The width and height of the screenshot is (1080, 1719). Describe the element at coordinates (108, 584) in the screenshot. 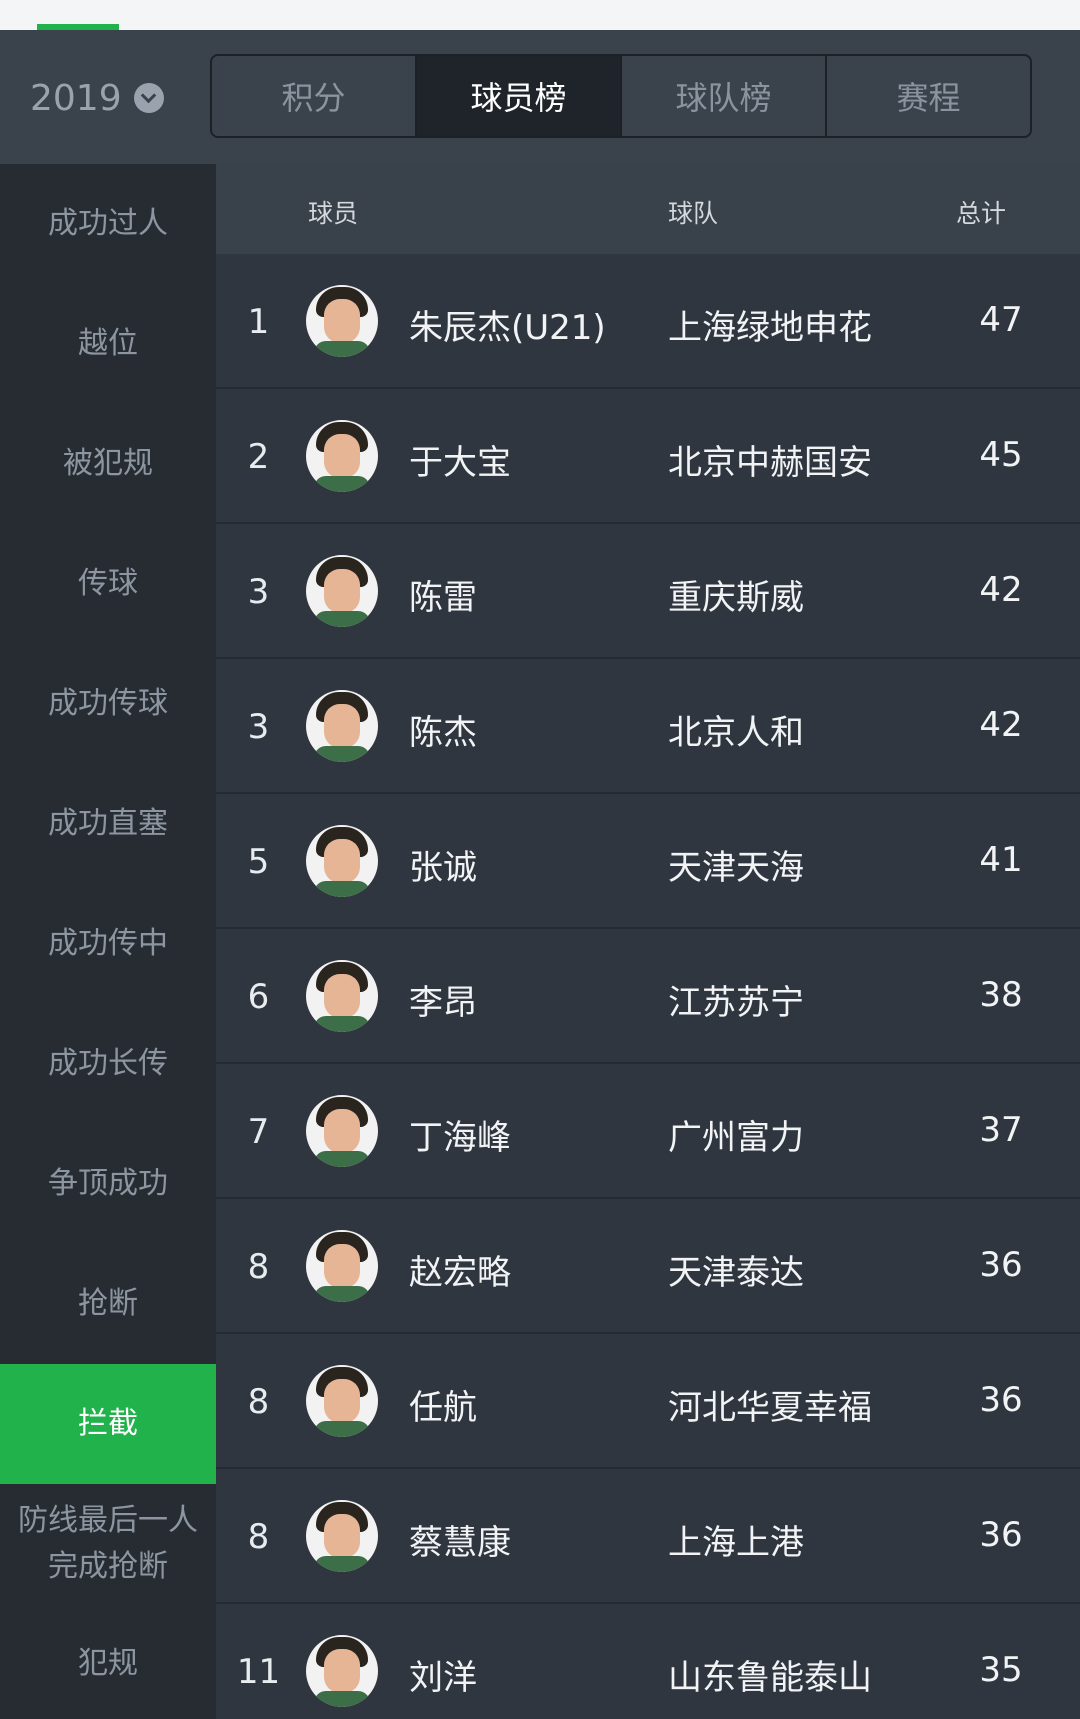

I see `sidebar-item: 传球` at that location.